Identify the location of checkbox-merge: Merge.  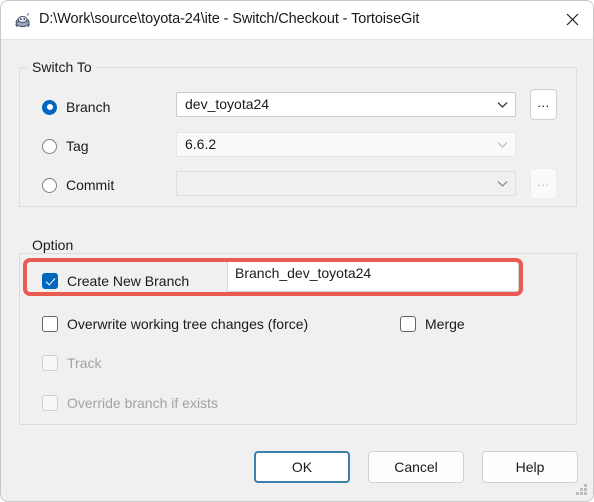
(432, 324).